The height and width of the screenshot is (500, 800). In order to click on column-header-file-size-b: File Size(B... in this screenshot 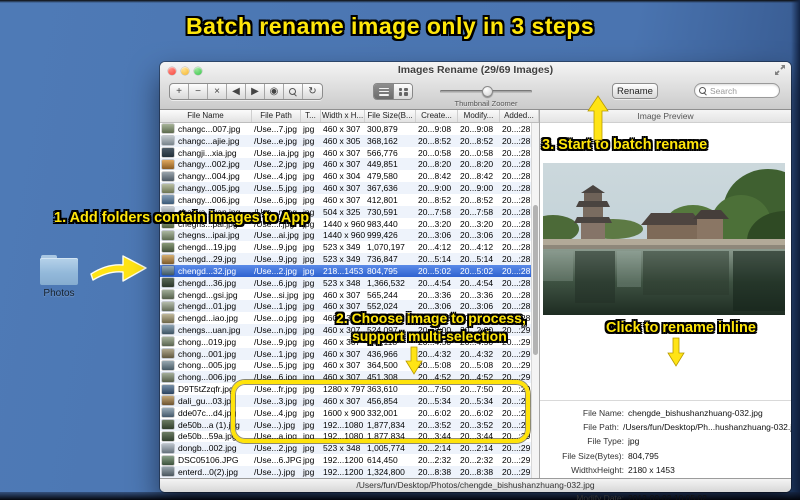, I will do `click(390, 116)`.